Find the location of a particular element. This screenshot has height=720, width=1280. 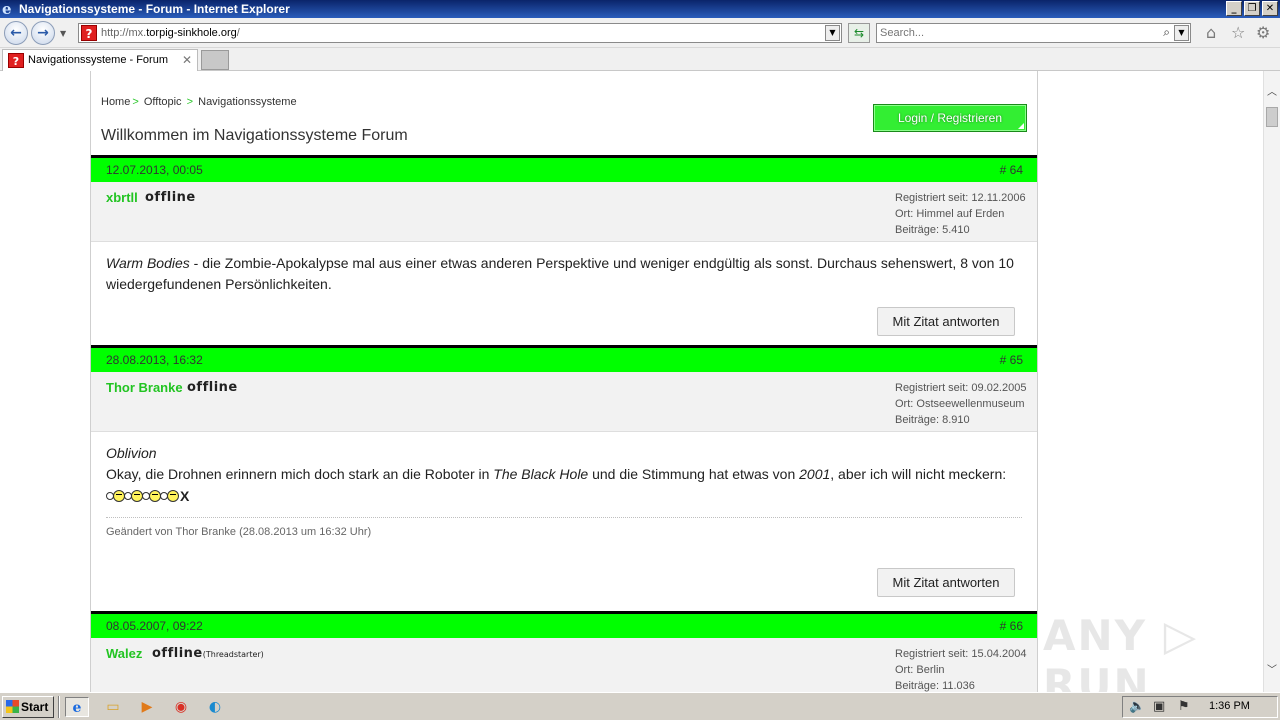

tab-label: Navigationssysteme - Forum is located at coordinates (98, 60).